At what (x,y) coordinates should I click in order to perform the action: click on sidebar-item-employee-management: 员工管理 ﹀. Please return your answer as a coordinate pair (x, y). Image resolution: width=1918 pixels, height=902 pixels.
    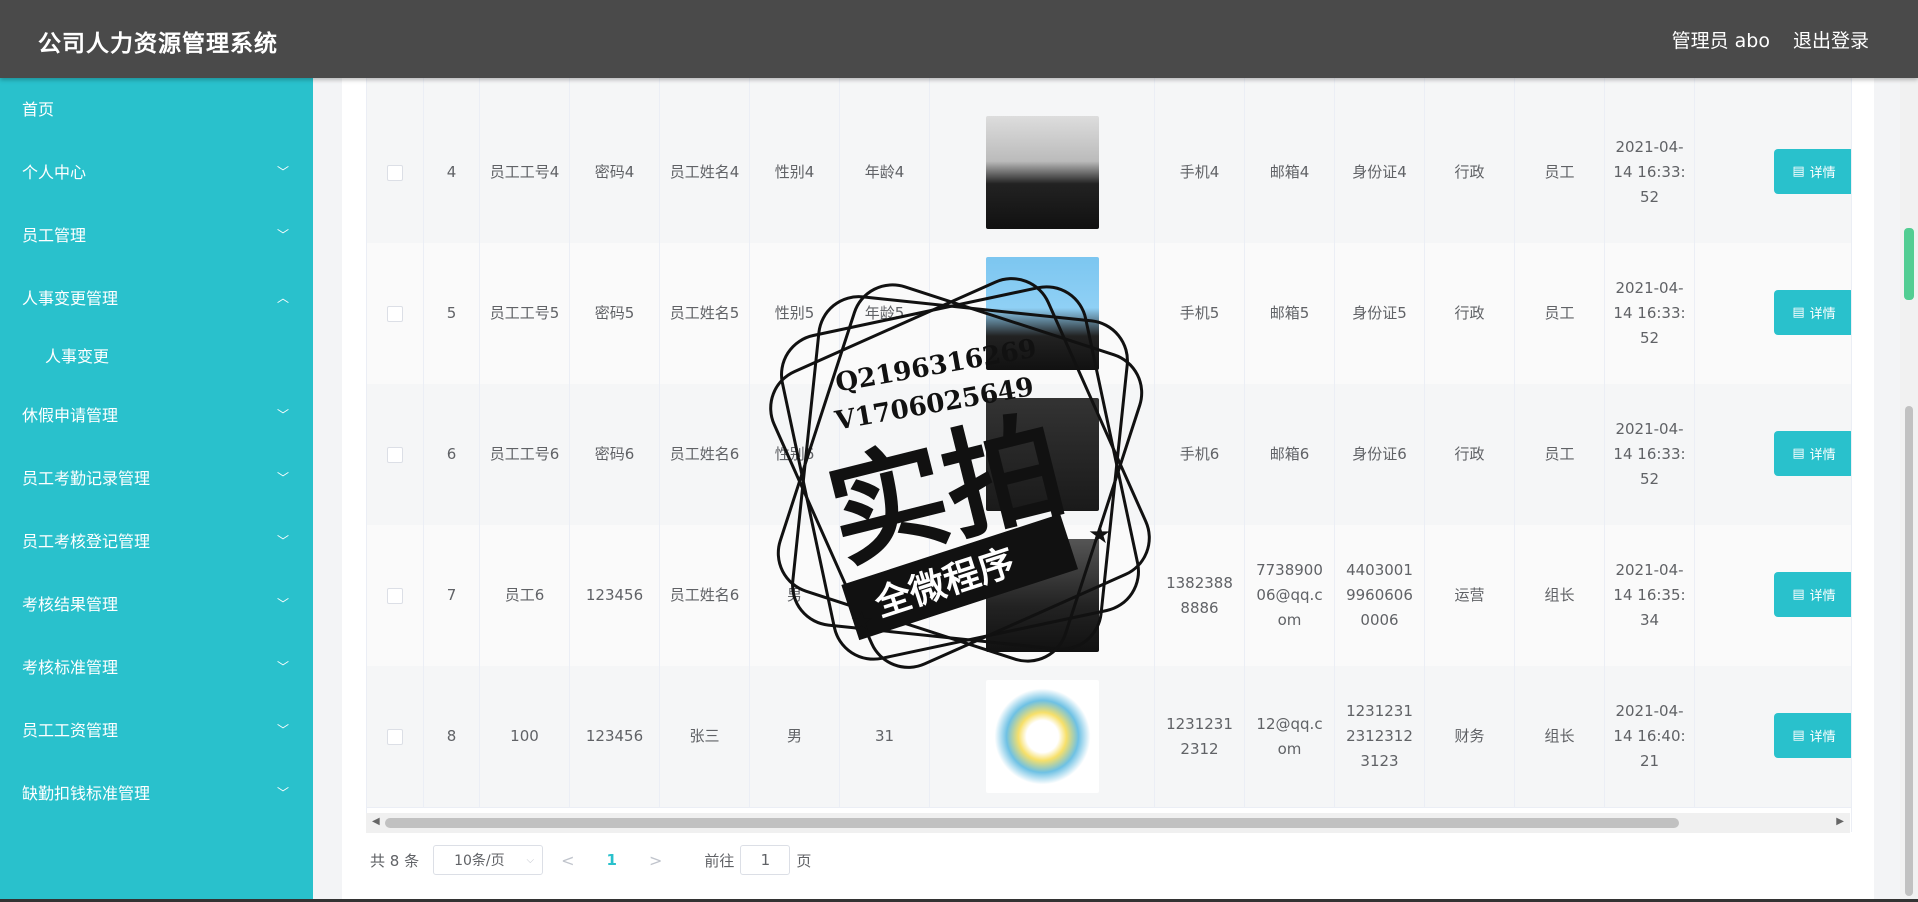
    Looking at the image, I should click on (156, 235).